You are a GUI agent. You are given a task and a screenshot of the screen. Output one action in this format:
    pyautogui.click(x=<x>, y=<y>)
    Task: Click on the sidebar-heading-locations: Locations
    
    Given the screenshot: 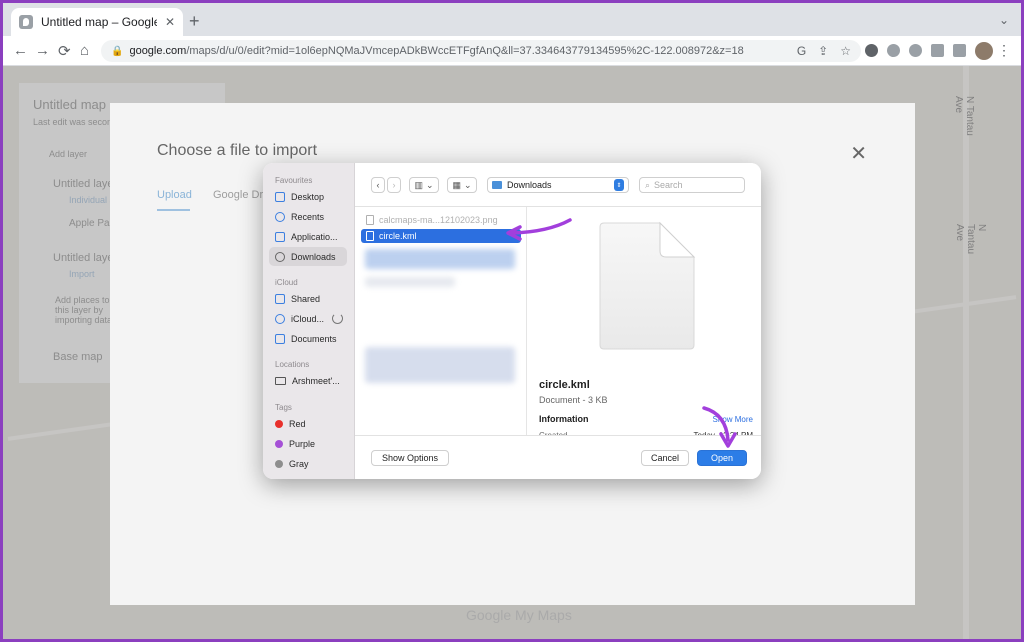 What is the action you would take?
    pyautogui.click(x=292, y=364)
    